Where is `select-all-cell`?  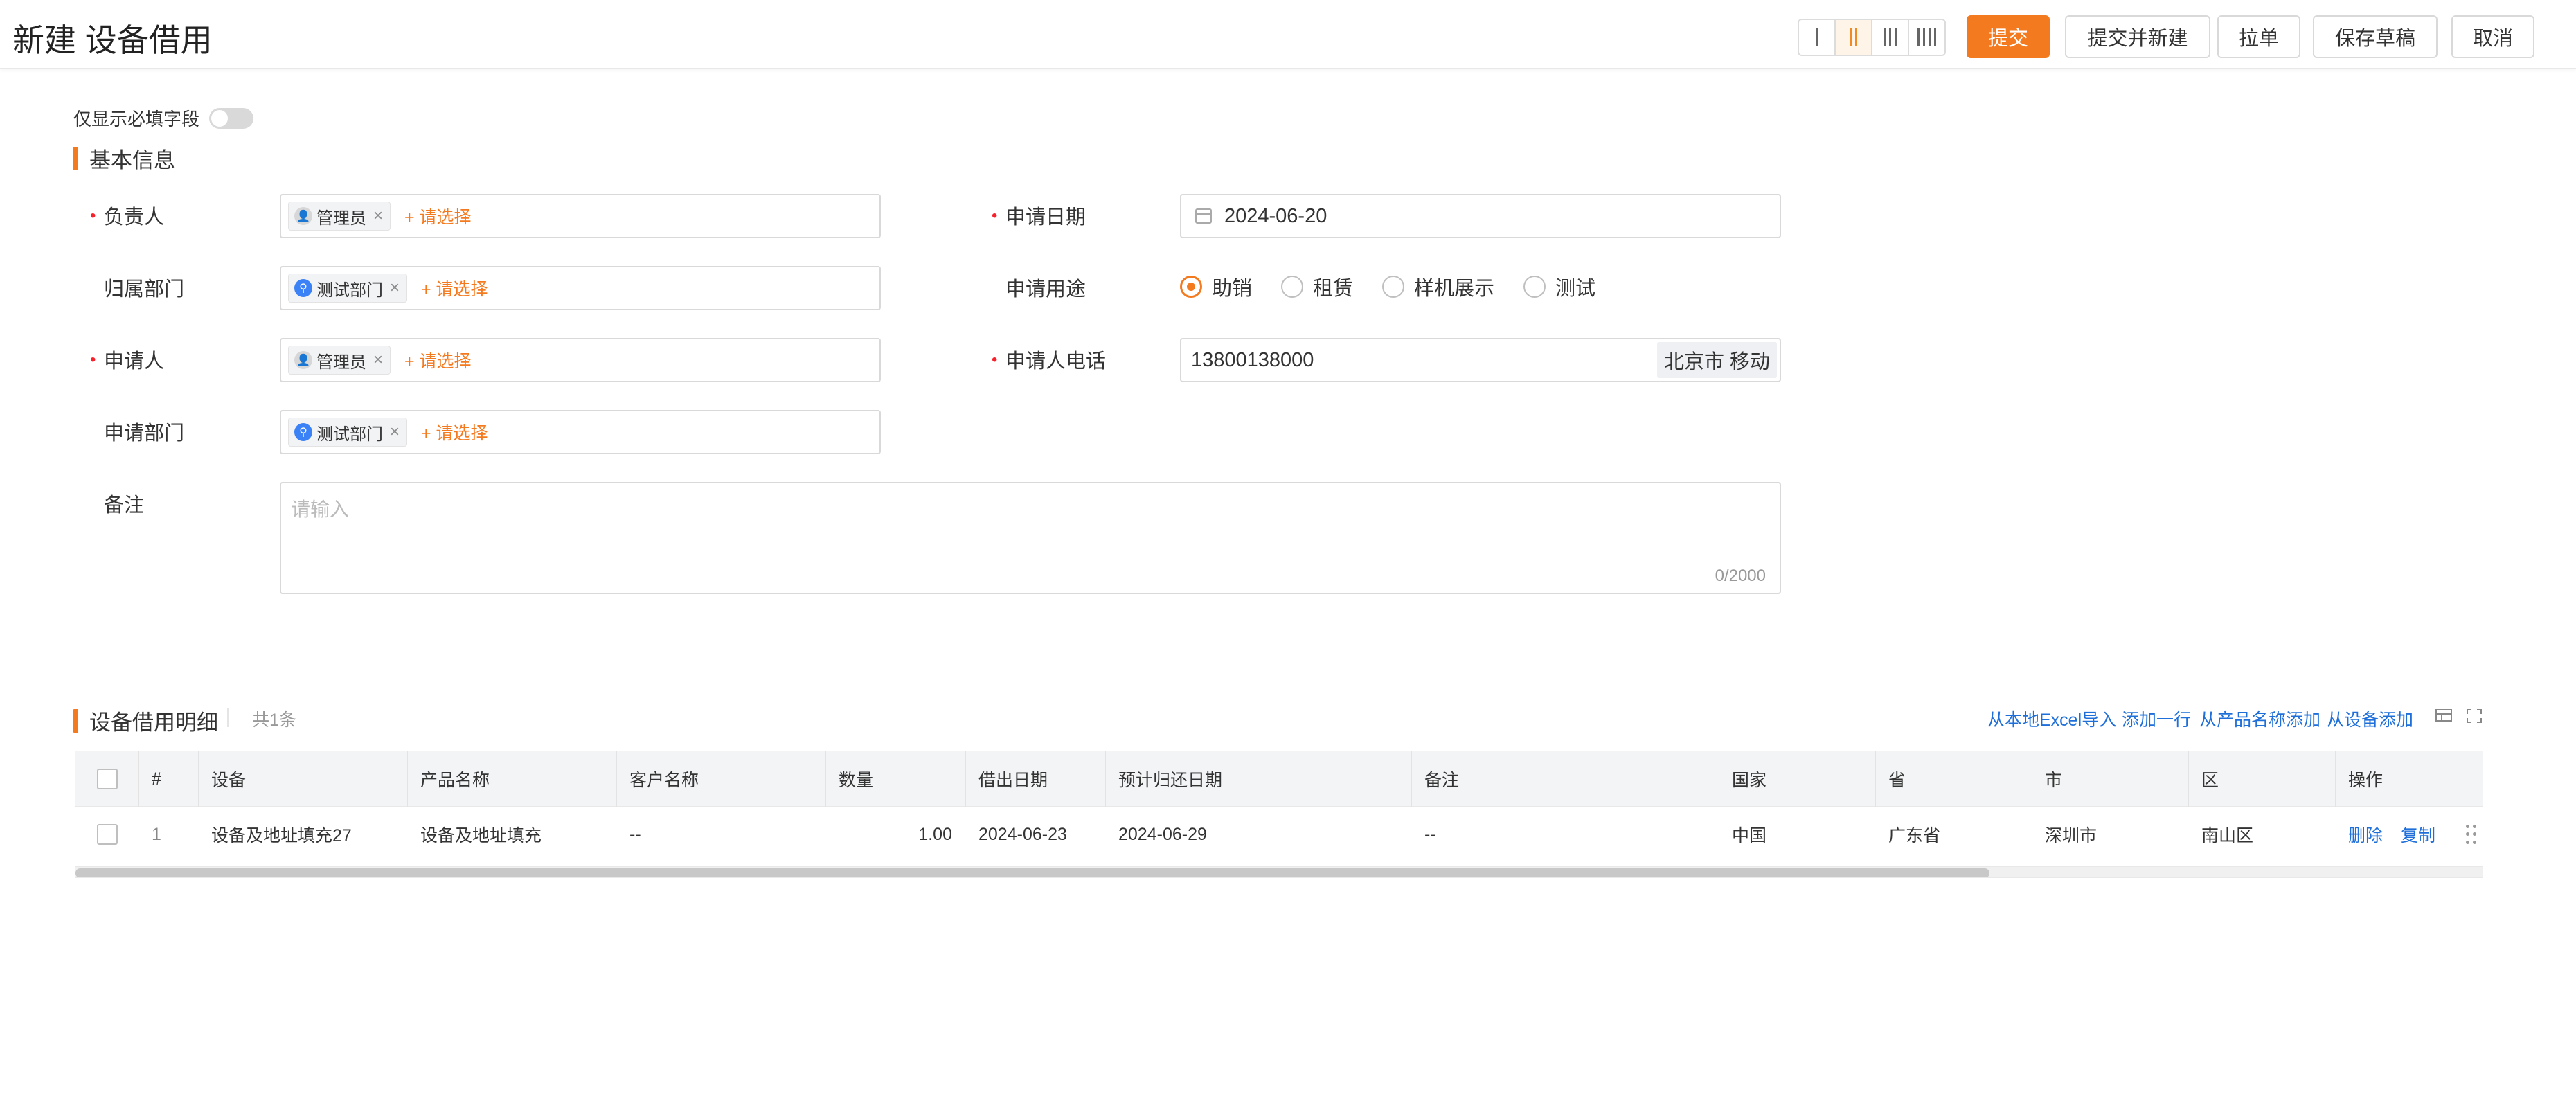 select-all-cell is located at coordinates (107, 779).